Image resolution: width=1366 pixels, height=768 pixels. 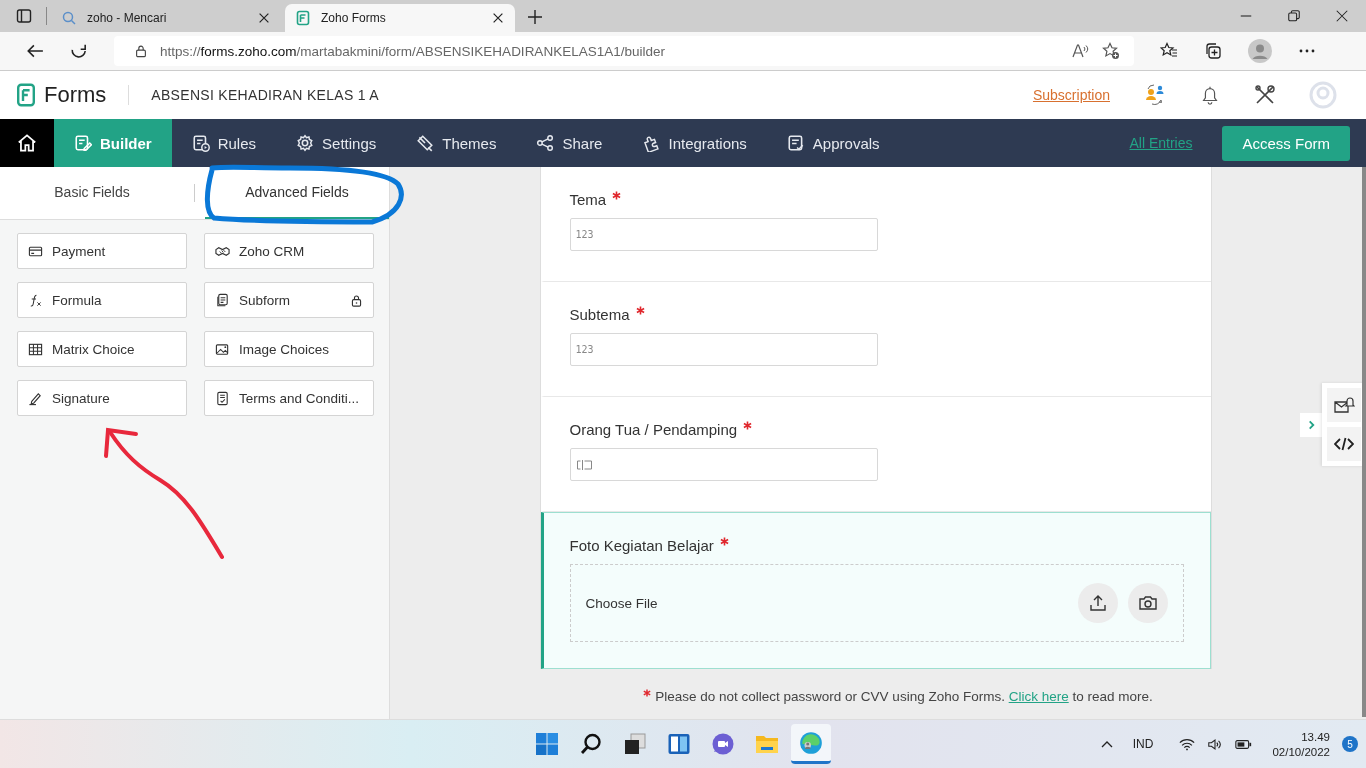 I want to click on scrollbar-thumb, so click(x=1364, y=442).